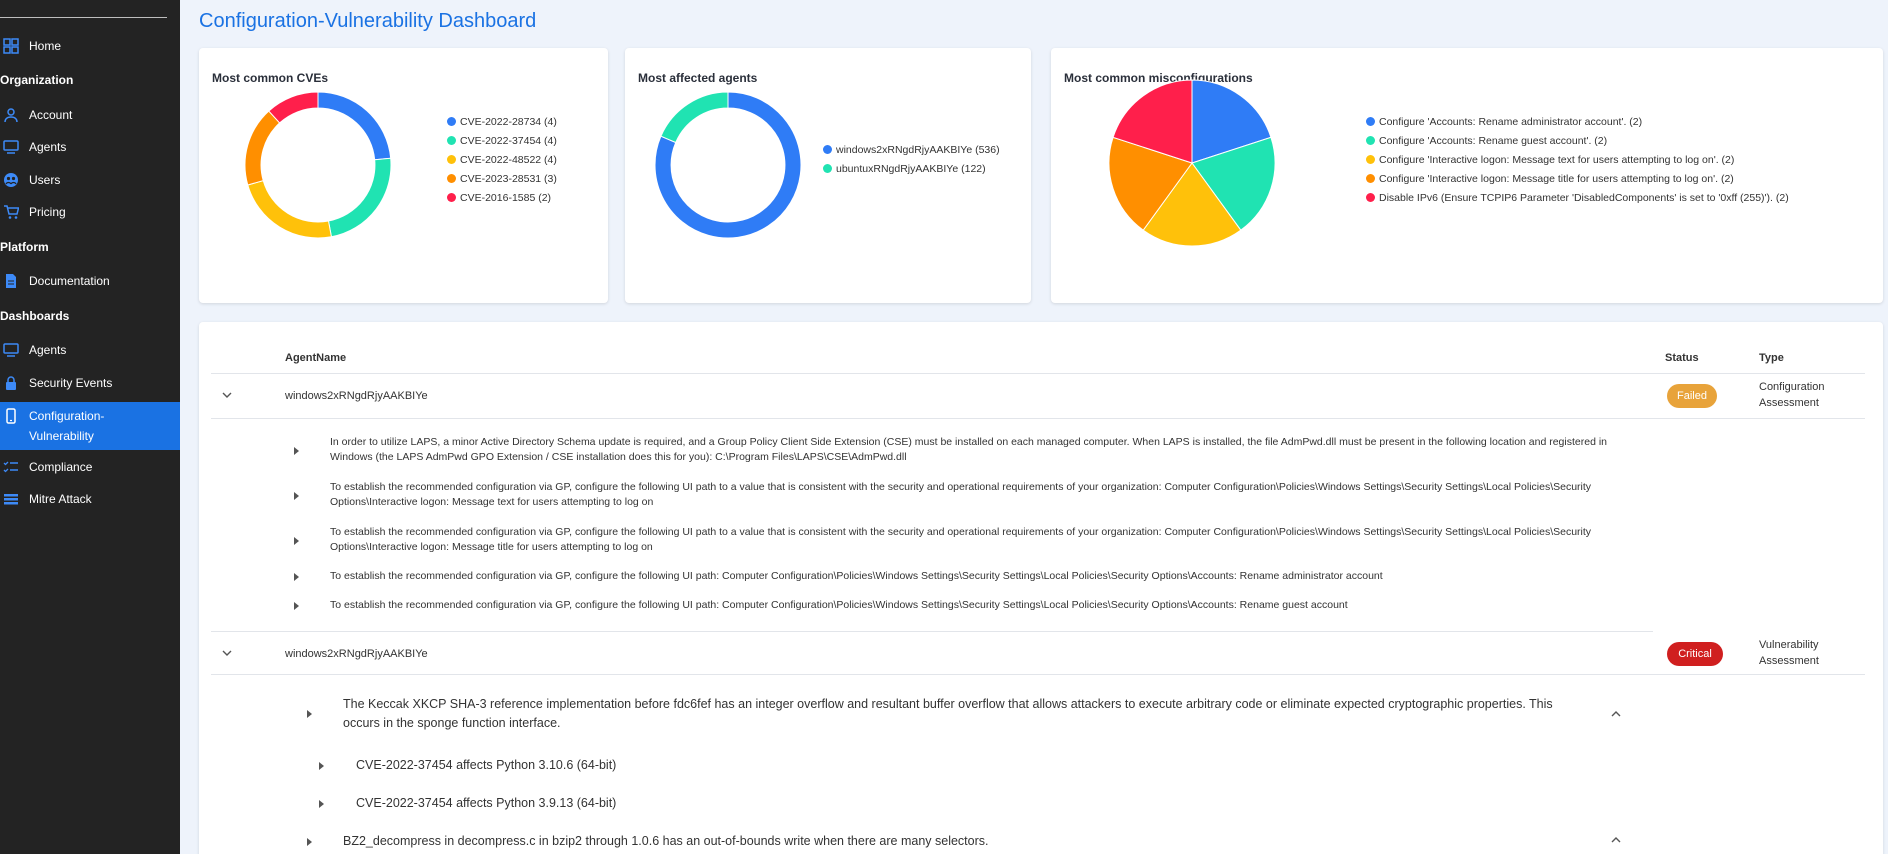  Describe the element at coordinates (90, 180) in the screenshot. I see `sidebar-item-users: Users` at that location.